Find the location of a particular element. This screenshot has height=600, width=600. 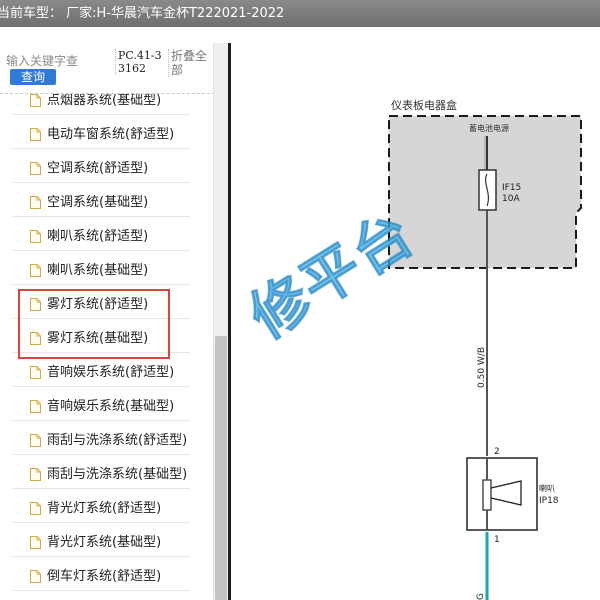

tree-item-label: 喇叭系统(舒适型) is located at coordinates (98, 236).